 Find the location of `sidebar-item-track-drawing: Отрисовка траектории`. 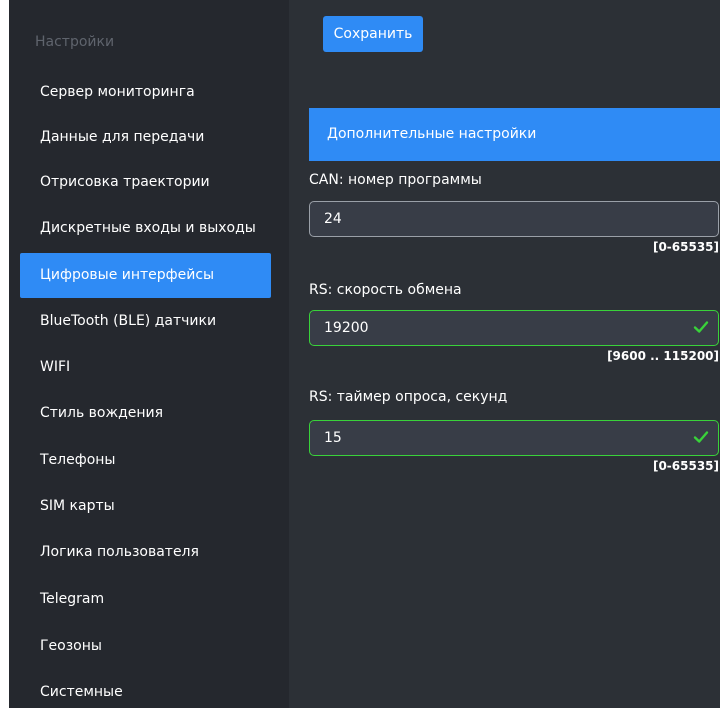

sidebar-item-track-drawing: Отрисовка траектории is located at coordinates (145, 182).